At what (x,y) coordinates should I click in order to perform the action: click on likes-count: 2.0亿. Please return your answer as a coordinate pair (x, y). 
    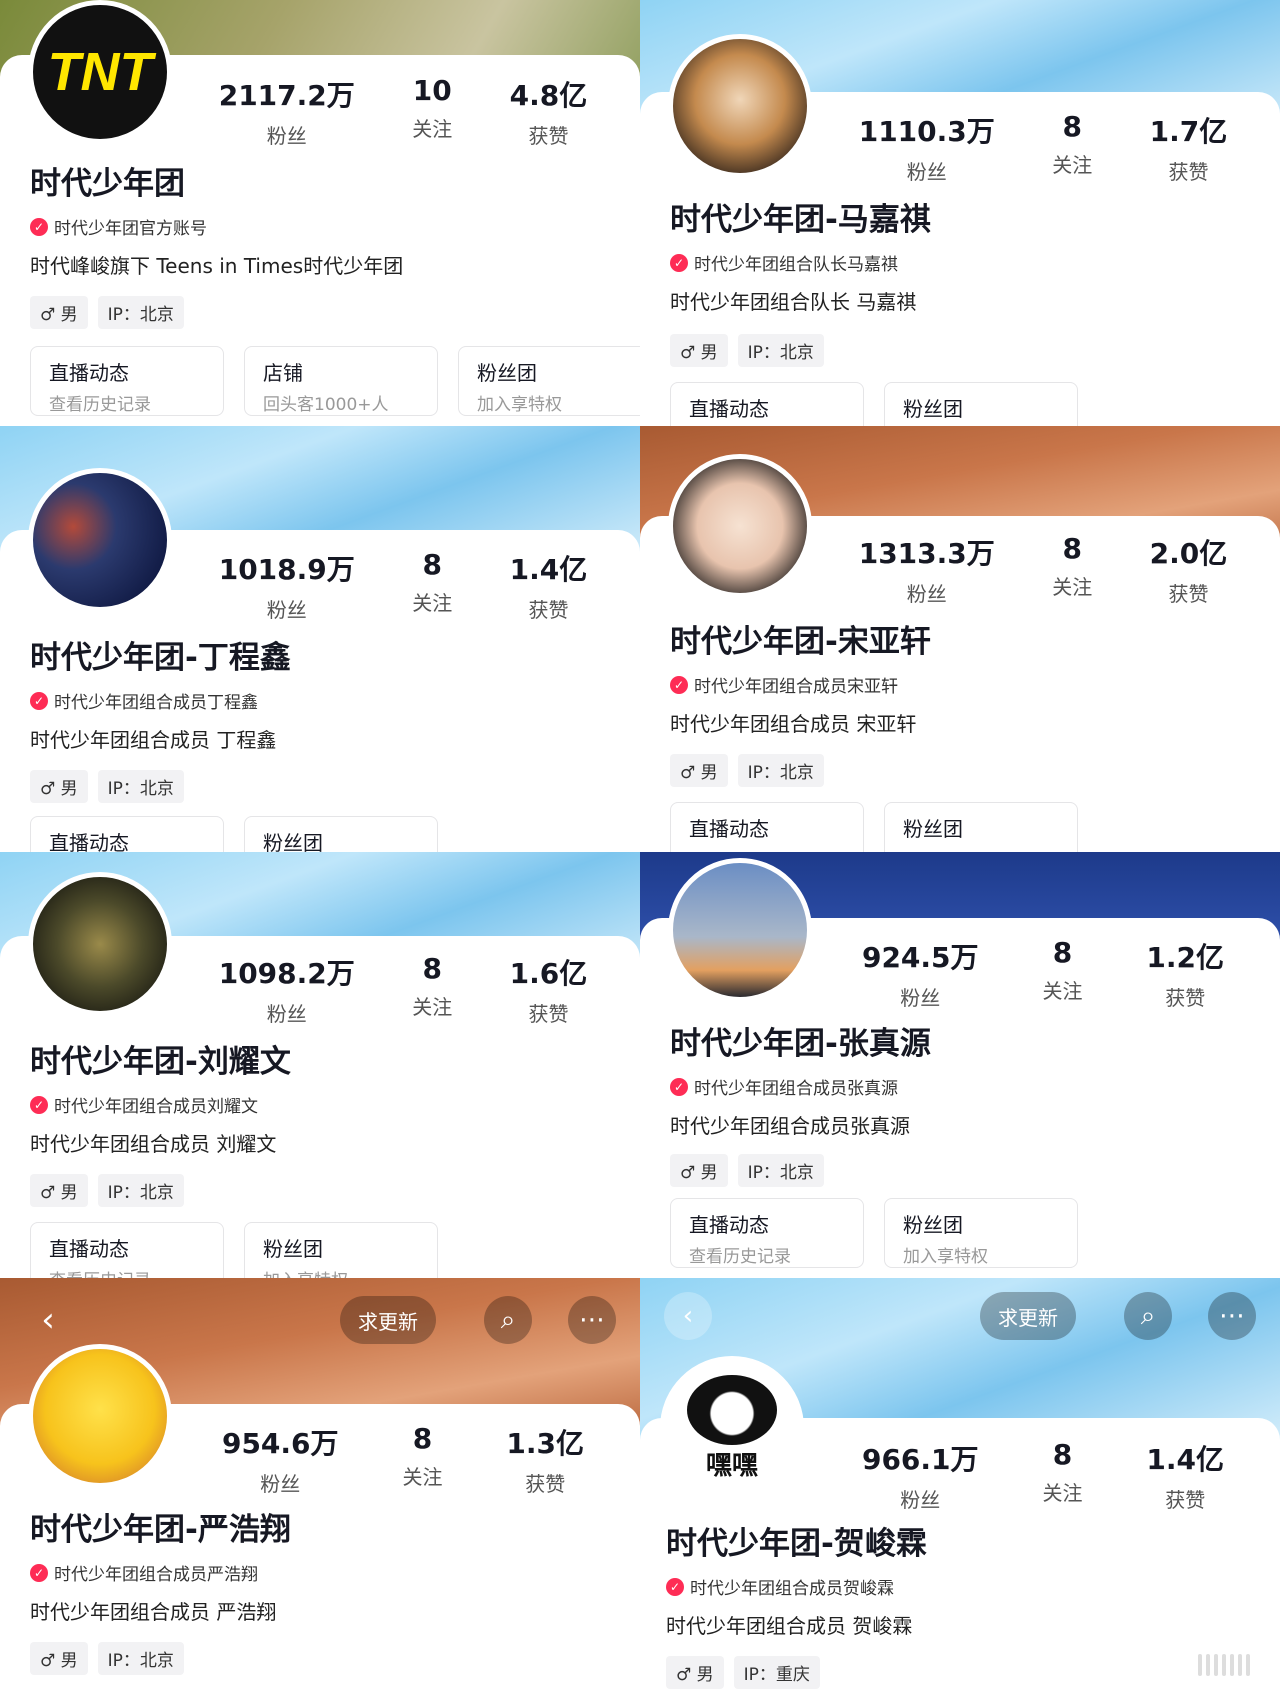
    Looking at the image, I should click on (1188, 553).